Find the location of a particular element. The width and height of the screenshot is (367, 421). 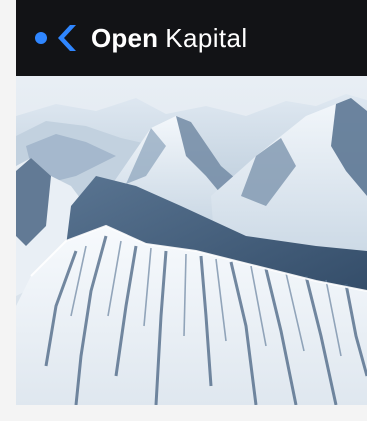

brand-name-light: Kapital is located at coordinates (206, 37).